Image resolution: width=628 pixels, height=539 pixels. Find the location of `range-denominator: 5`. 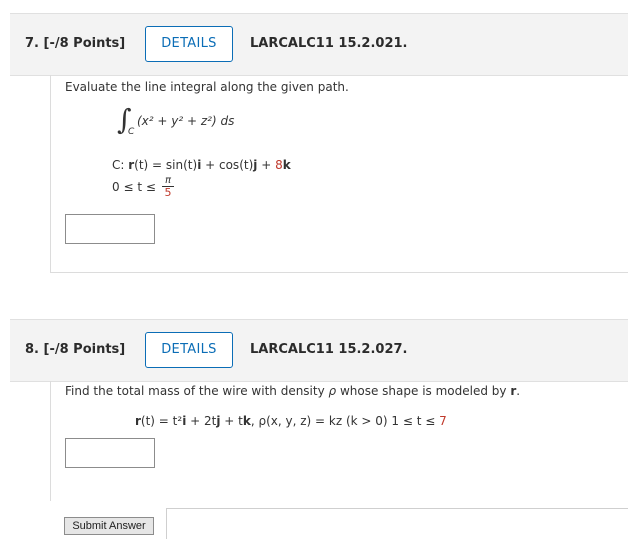

range-denominator: 5 is located at coordinates (168, 192).